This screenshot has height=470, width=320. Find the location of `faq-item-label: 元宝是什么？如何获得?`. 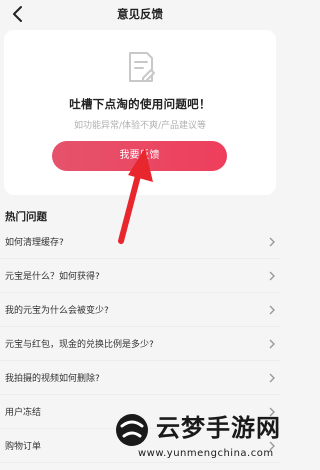

faq-item-label: 元宝是什么？如何获得? is located at coordinates (52, 277).